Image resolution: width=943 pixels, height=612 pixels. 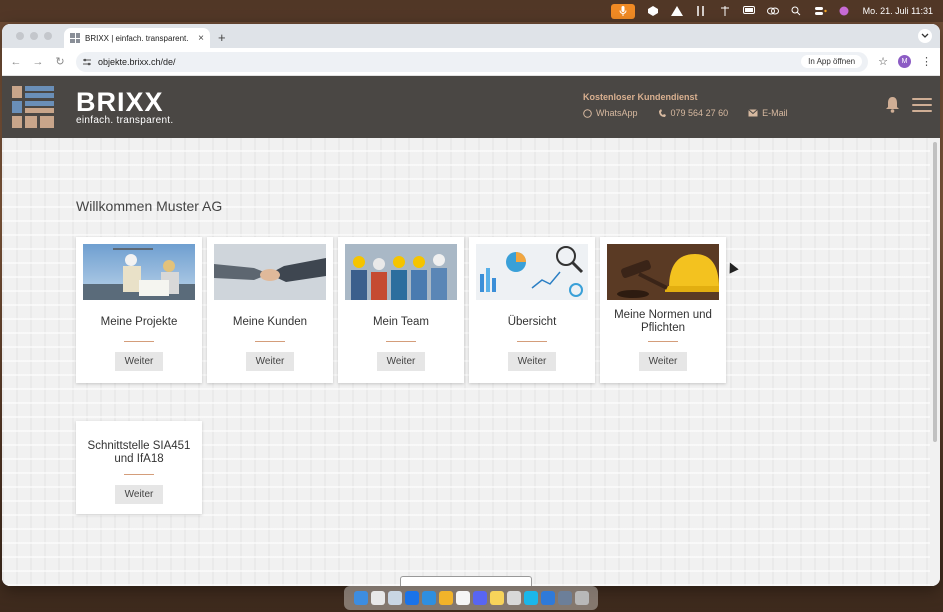 What do you see at coordinates (532, 361) in the screenshot?
I see `weiter-button-uebersicht: Weiter` at bounding box center [532, 361].